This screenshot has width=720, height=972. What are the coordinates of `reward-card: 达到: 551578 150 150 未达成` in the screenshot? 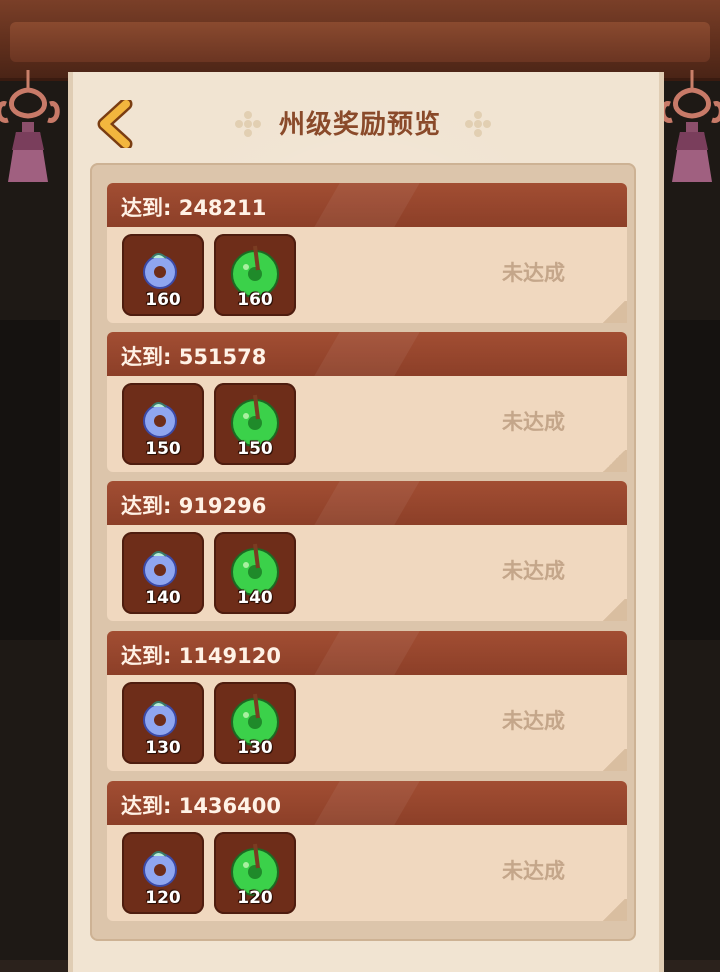 It's located at (367, 402).